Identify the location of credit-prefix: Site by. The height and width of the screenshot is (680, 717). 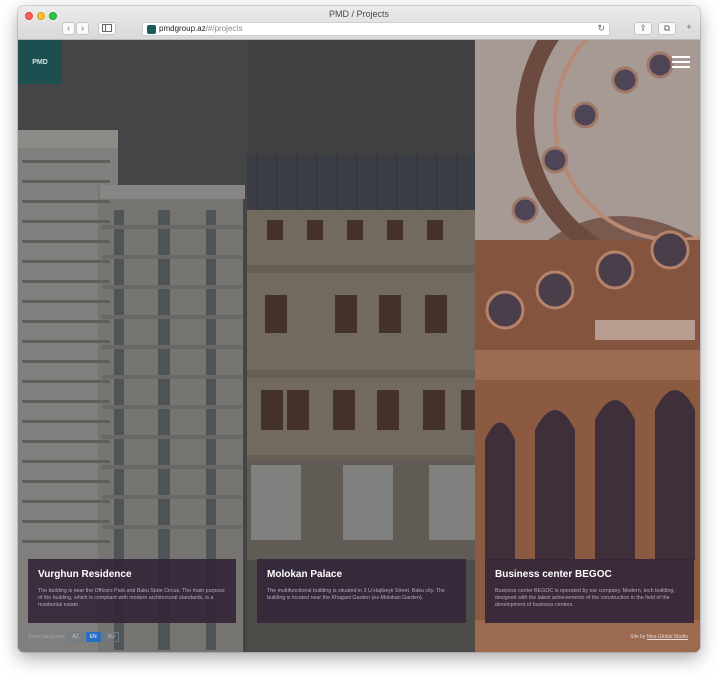
(638, 637).